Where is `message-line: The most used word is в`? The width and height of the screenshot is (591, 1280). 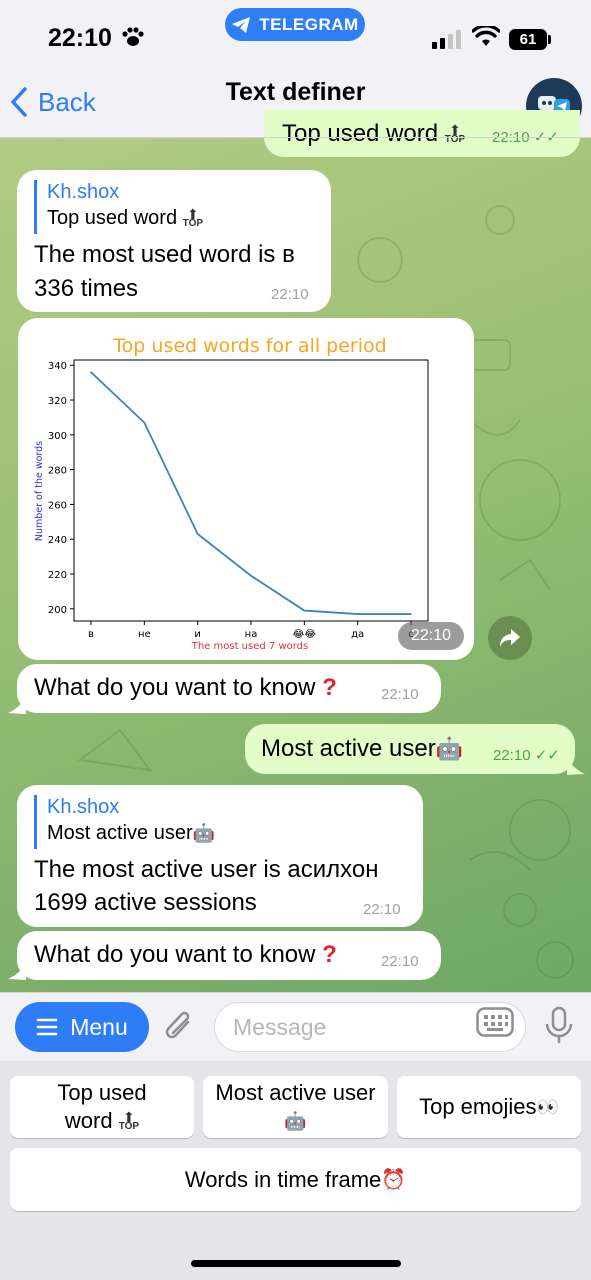
message-line: The most used word is в is located at coordinates (164, 254).